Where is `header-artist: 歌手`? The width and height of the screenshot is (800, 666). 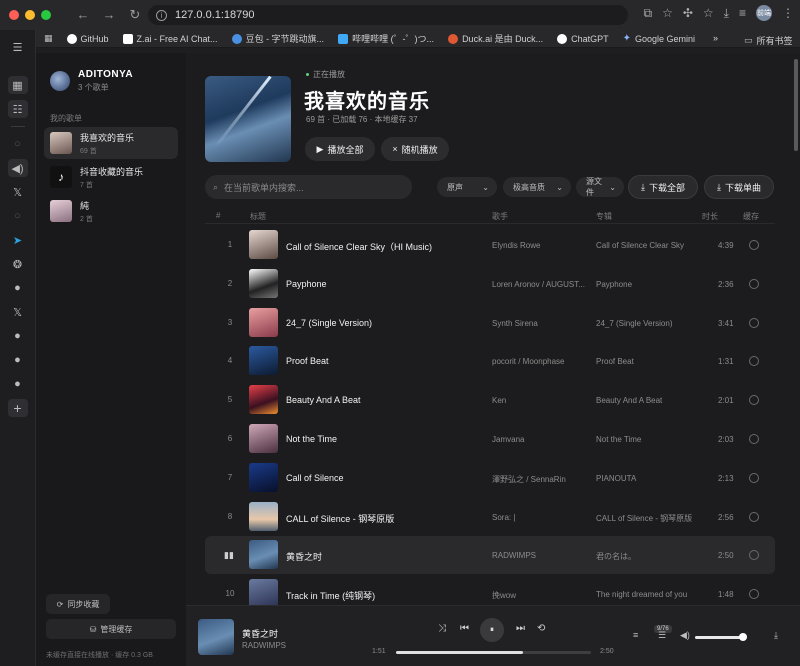 header-artist: 歌手 is located at coordinates (500, 216).